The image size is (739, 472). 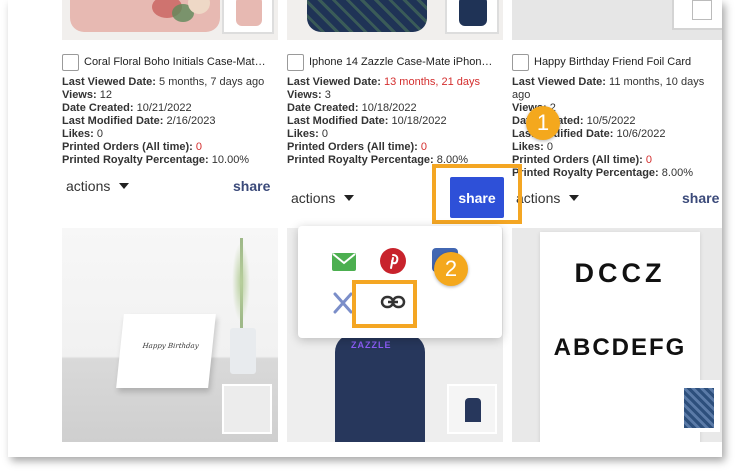 What do you see at coordinates (543, 123) in the screenshot?
I see `step-badge-1: 1` at bounding box center [543, 123].